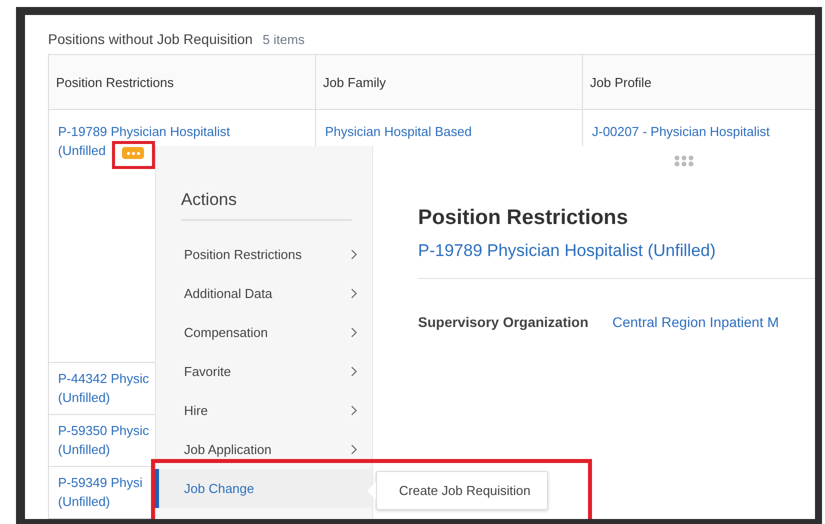  Describe the element at coordinates (263, 488) in the screenshot. I see `menu-item: Job Change` at that location.